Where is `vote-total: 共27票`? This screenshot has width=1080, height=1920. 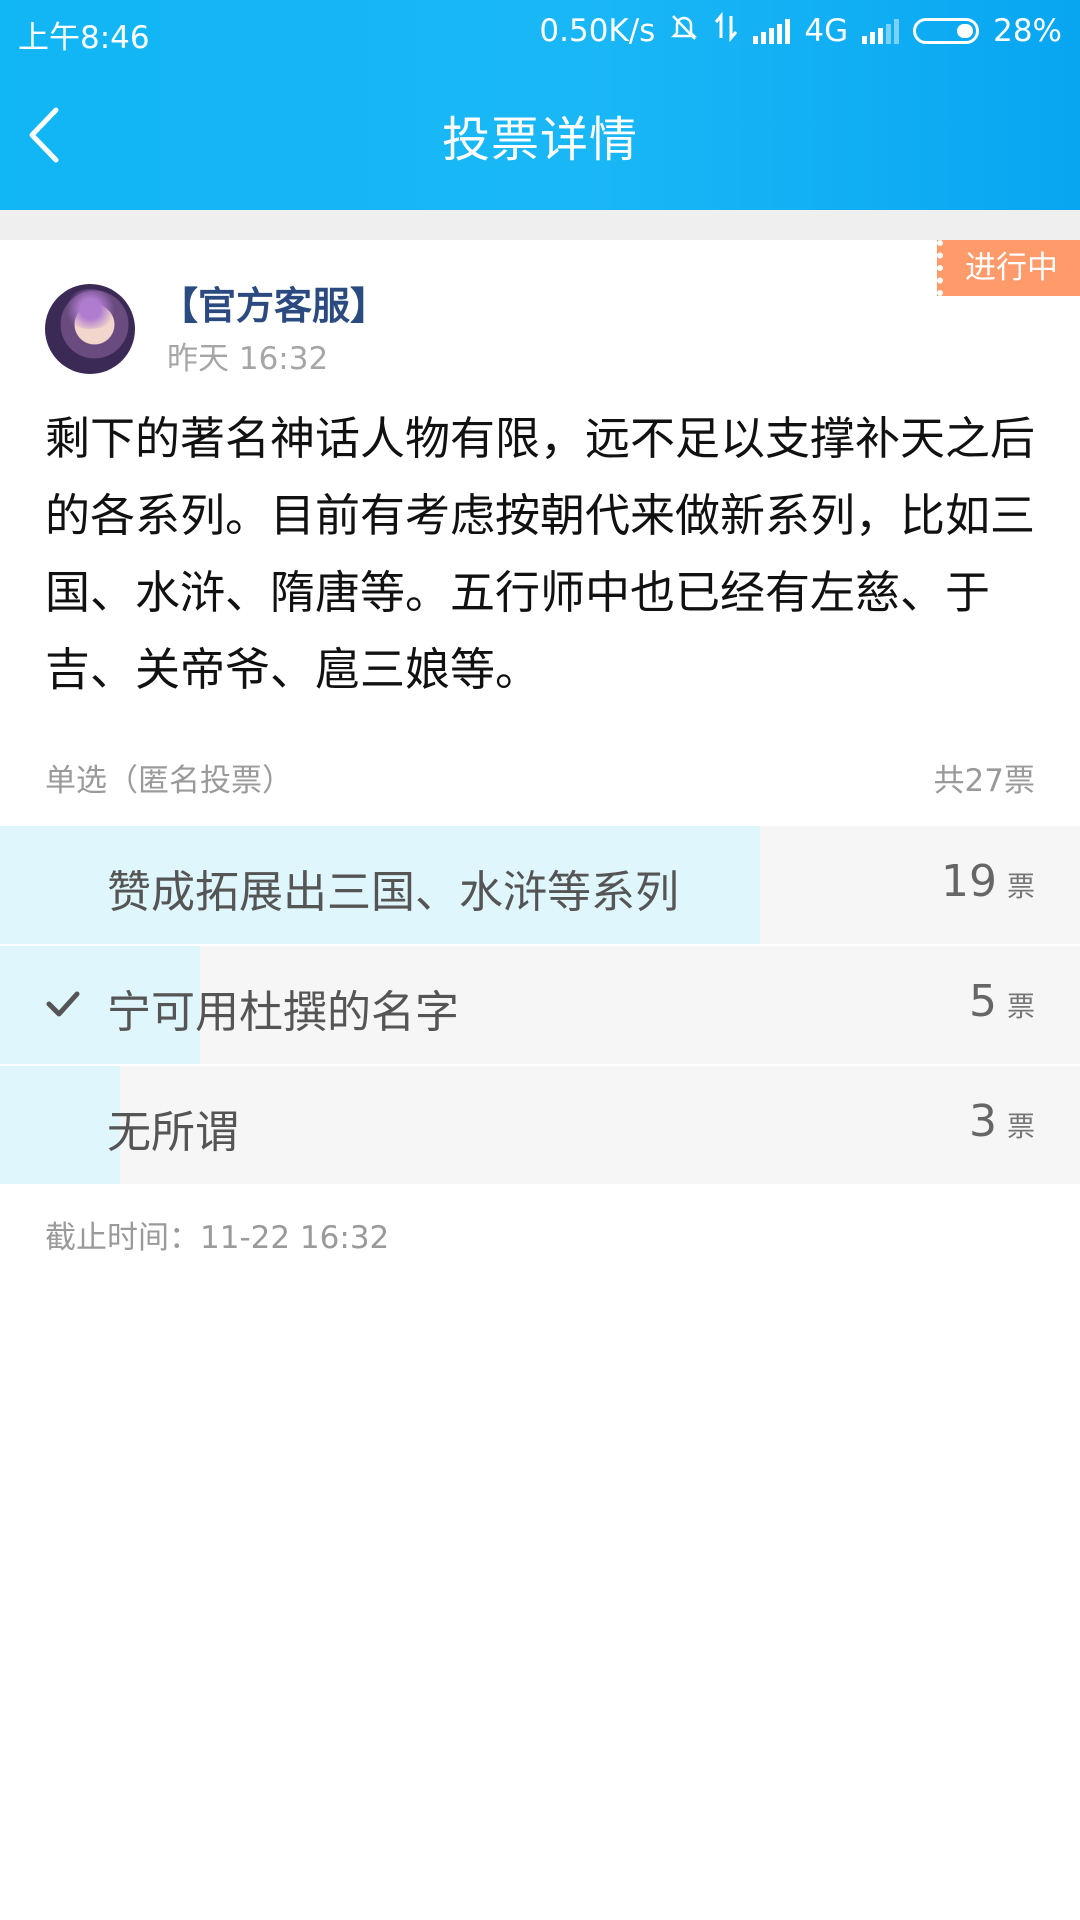 vote-total: 共27票 is located at coordinates (984, 781).